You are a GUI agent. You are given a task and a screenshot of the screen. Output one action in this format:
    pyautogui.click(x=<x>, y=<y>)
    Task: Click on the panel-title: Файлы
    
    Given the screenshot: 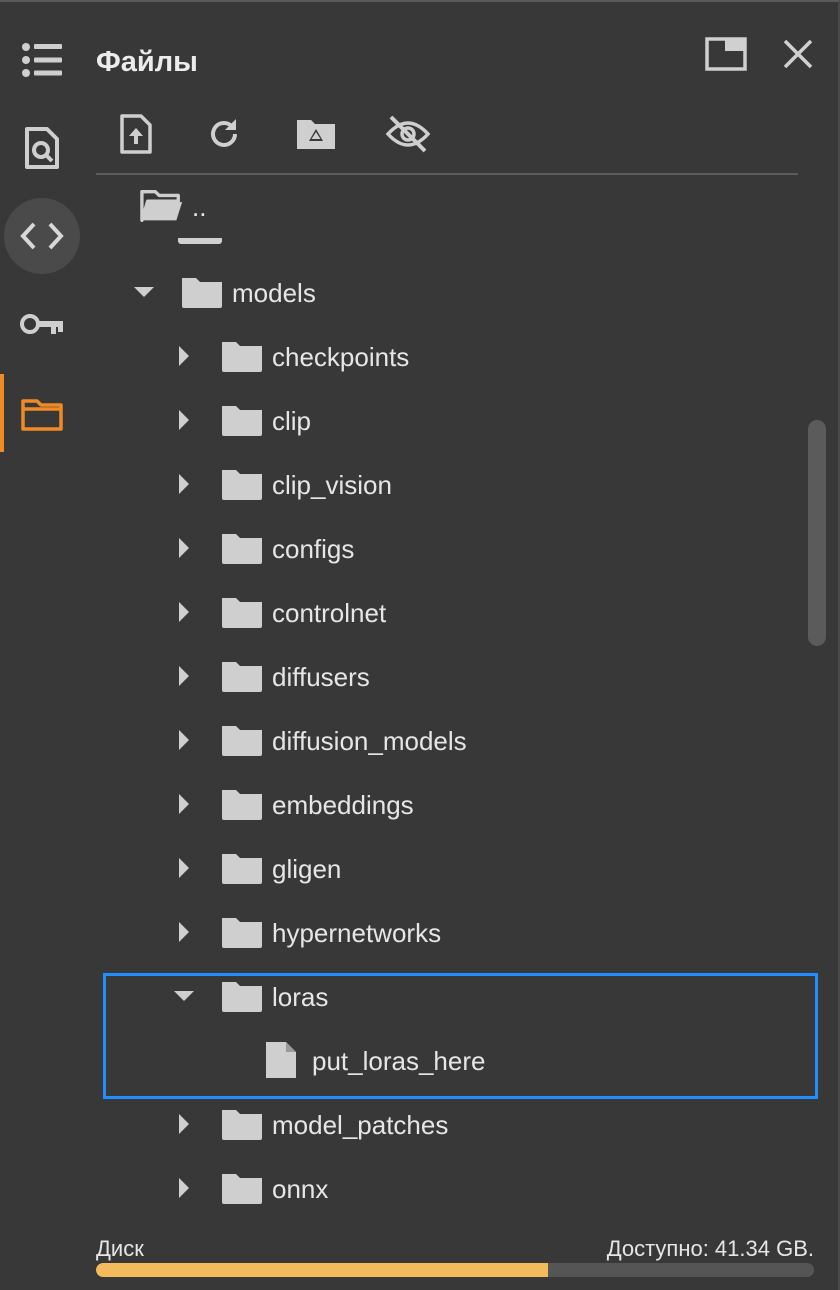 What is the action you would take?
    pyautogui.click(x=147, y=62)
    